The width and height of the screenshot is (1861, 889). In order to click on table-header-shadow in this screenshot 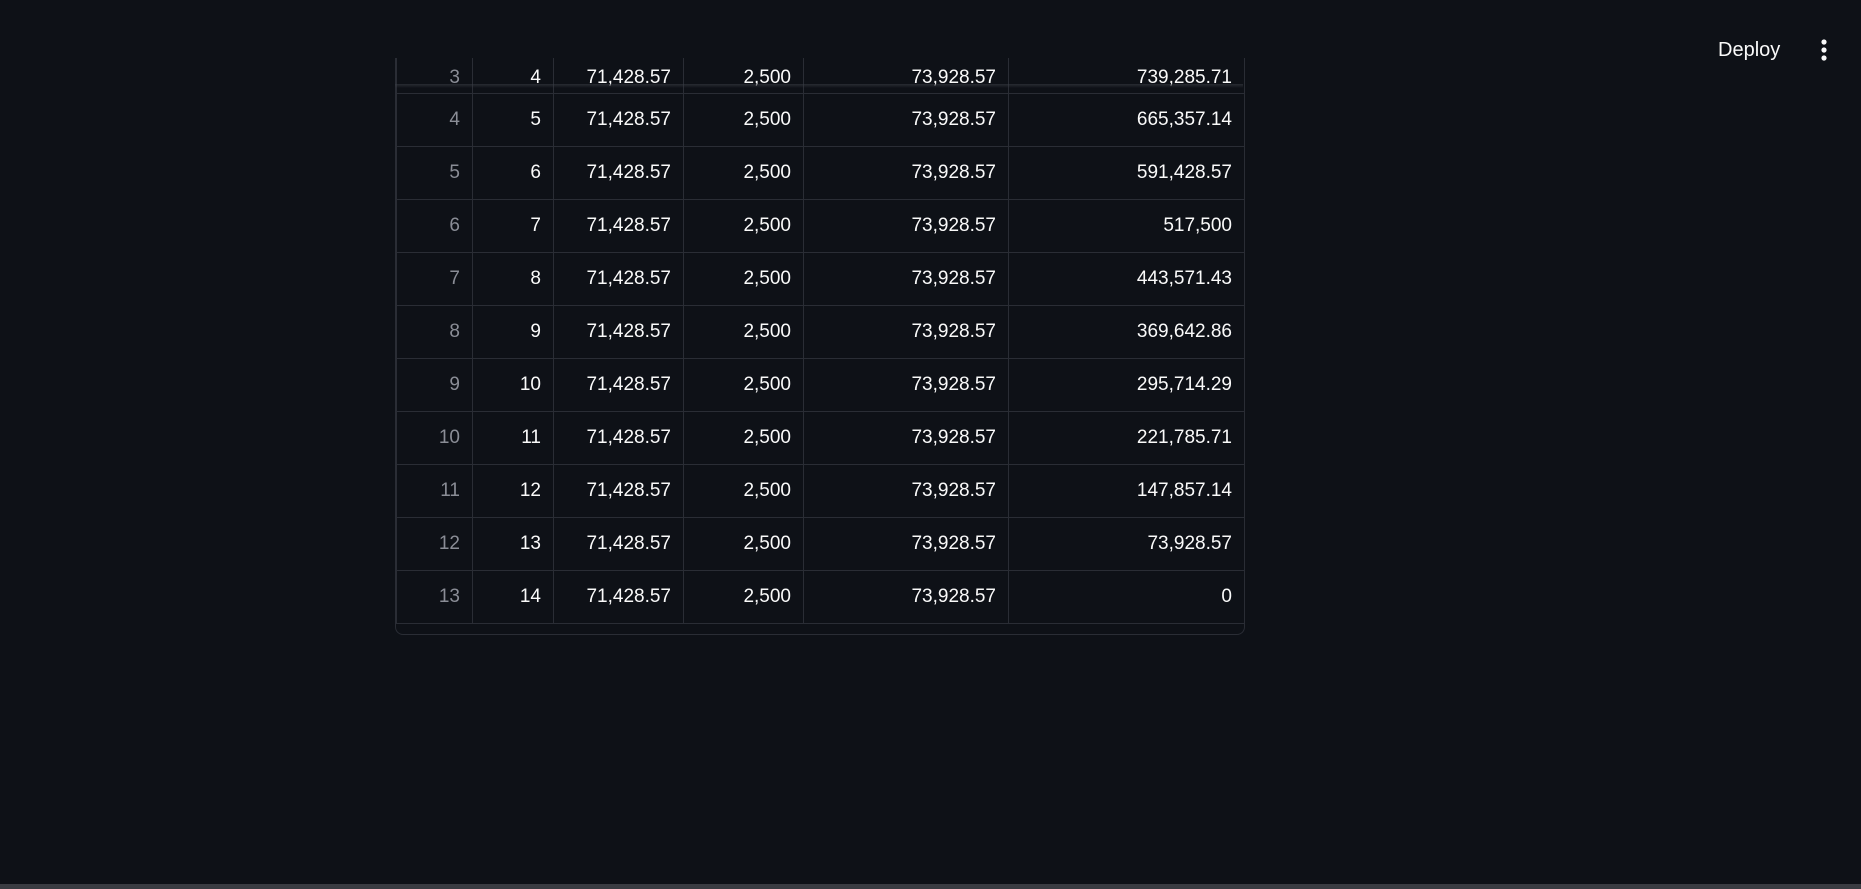, I will do `click(819, 86)`.